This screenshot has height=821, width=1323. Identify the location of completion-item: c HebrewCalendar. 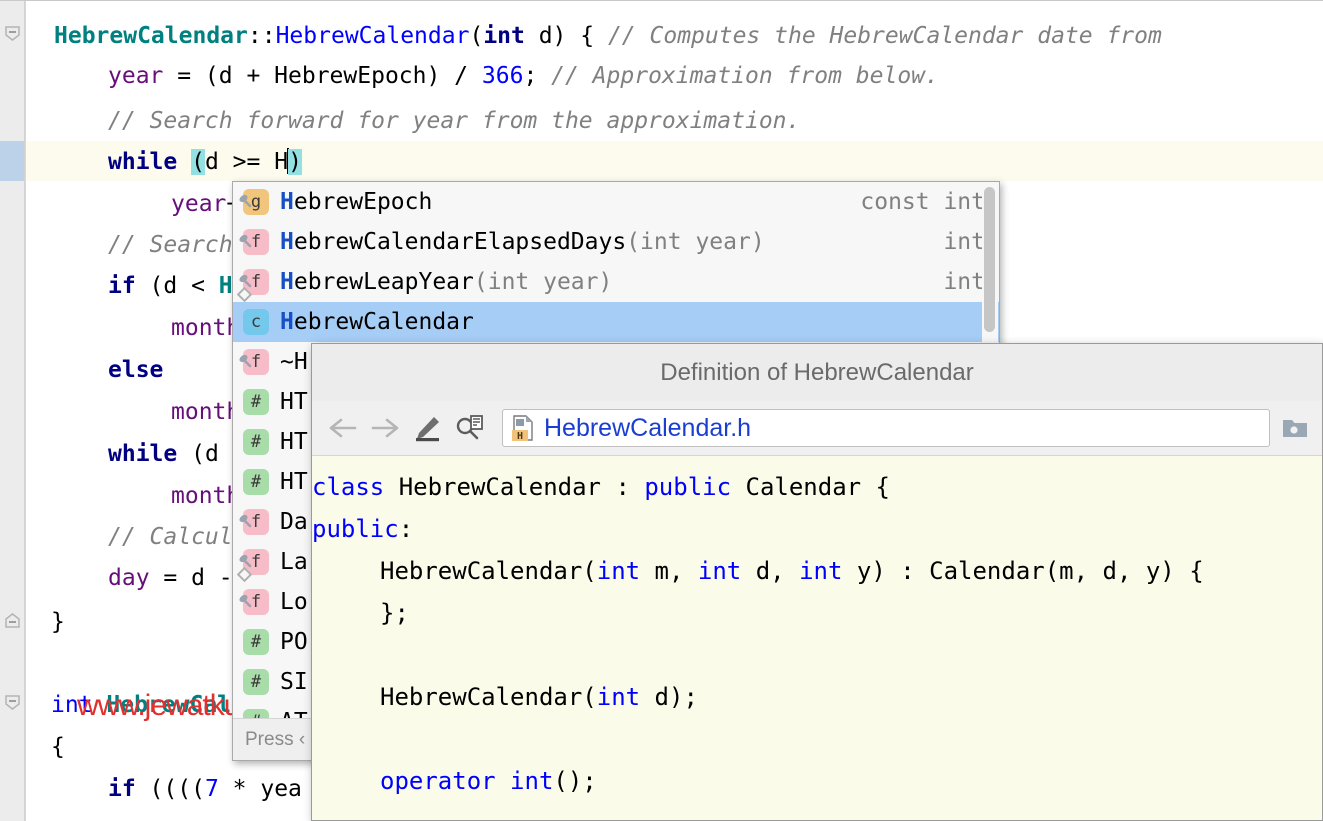
(616, 322).